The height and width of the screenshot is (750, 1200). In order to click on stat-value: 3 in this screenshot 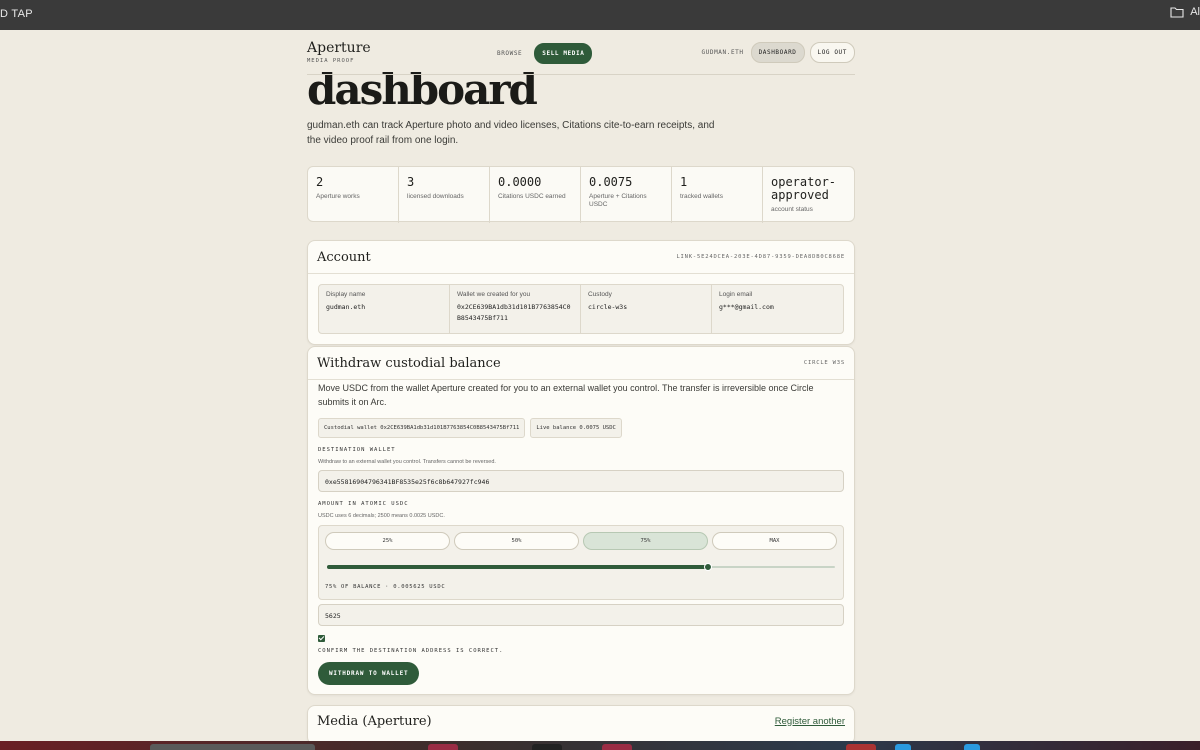, I will do `click(411, 182)`.